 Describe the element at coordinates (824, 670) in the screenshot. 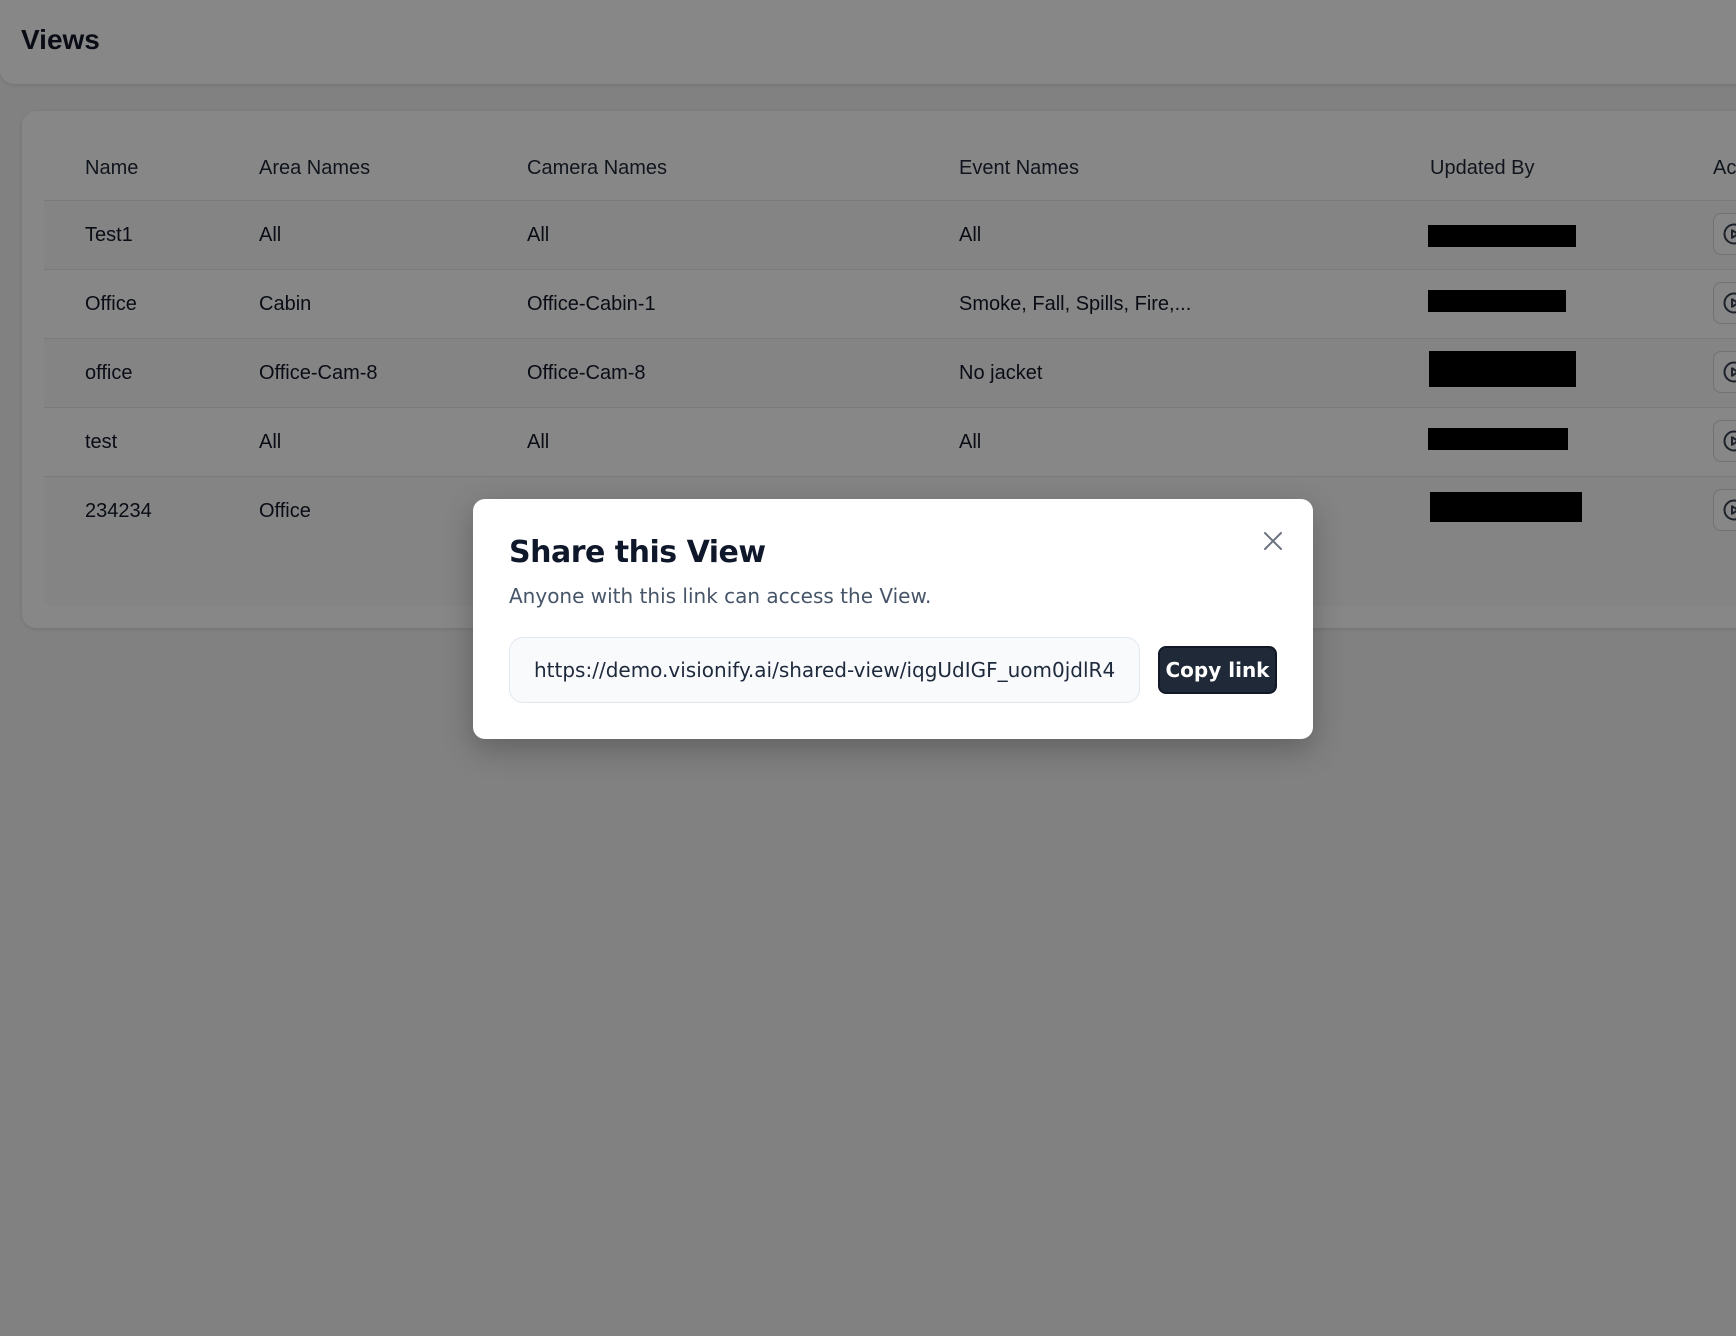

I see `share-link-input` at that location.